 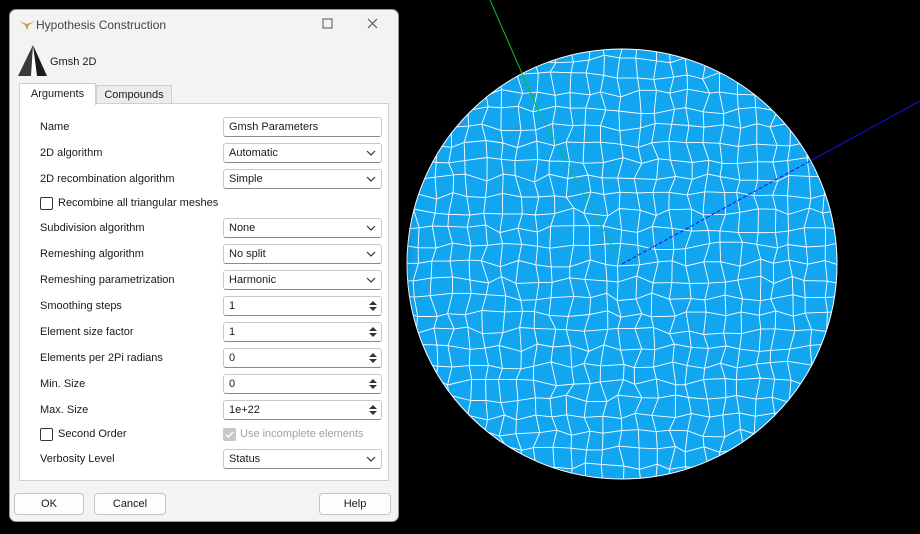 I want to click on remesh-param-label: Remeshing parametrization, so click(x=107, y=280).